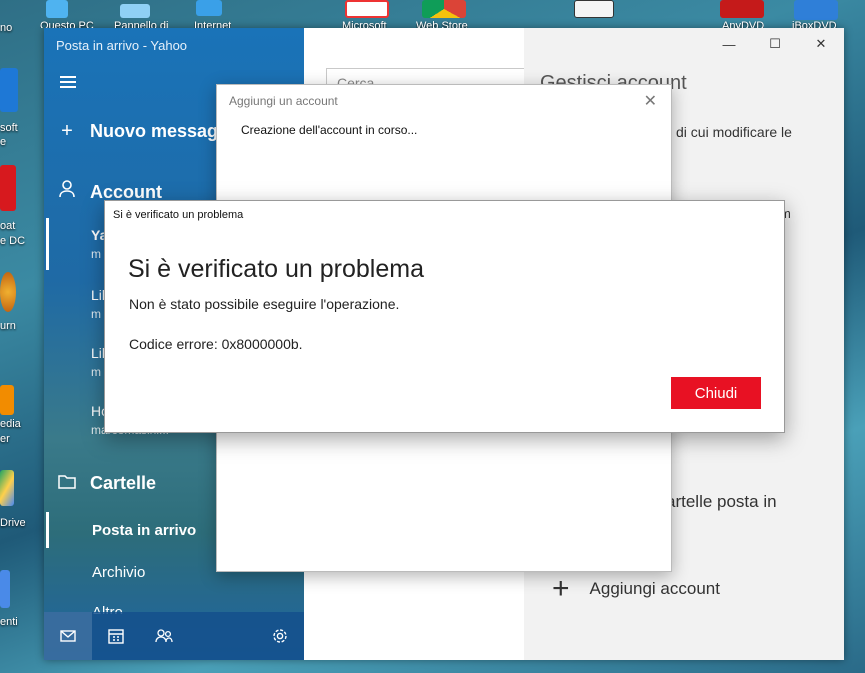  I want to click on desktop-icon-internet, so click(209, 8).